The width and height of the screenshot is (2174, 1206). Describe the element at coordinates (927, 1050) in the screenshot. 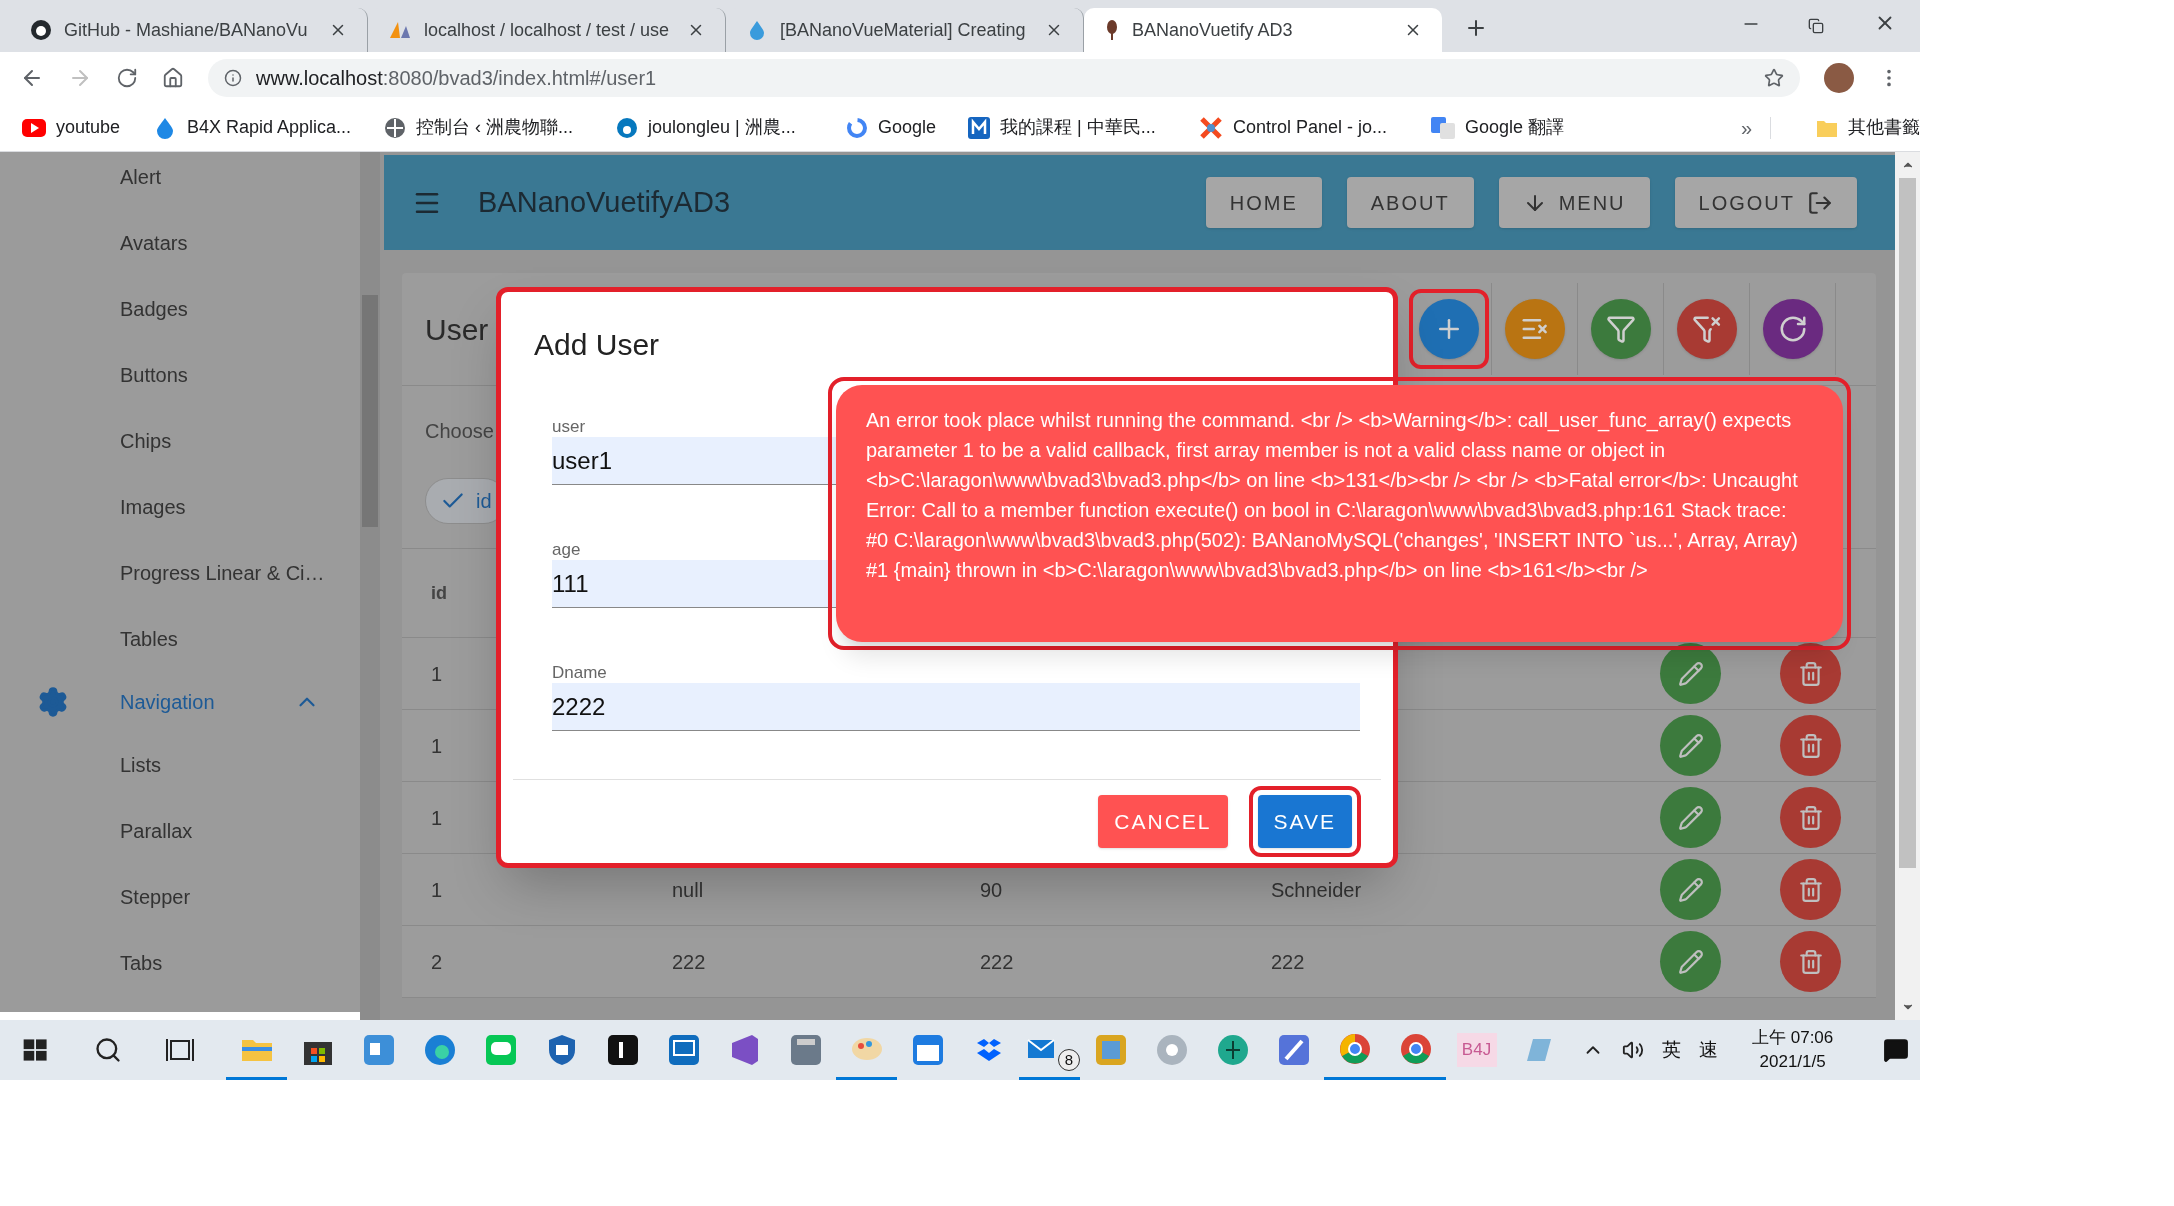

I see `calendar-icon` at that location.